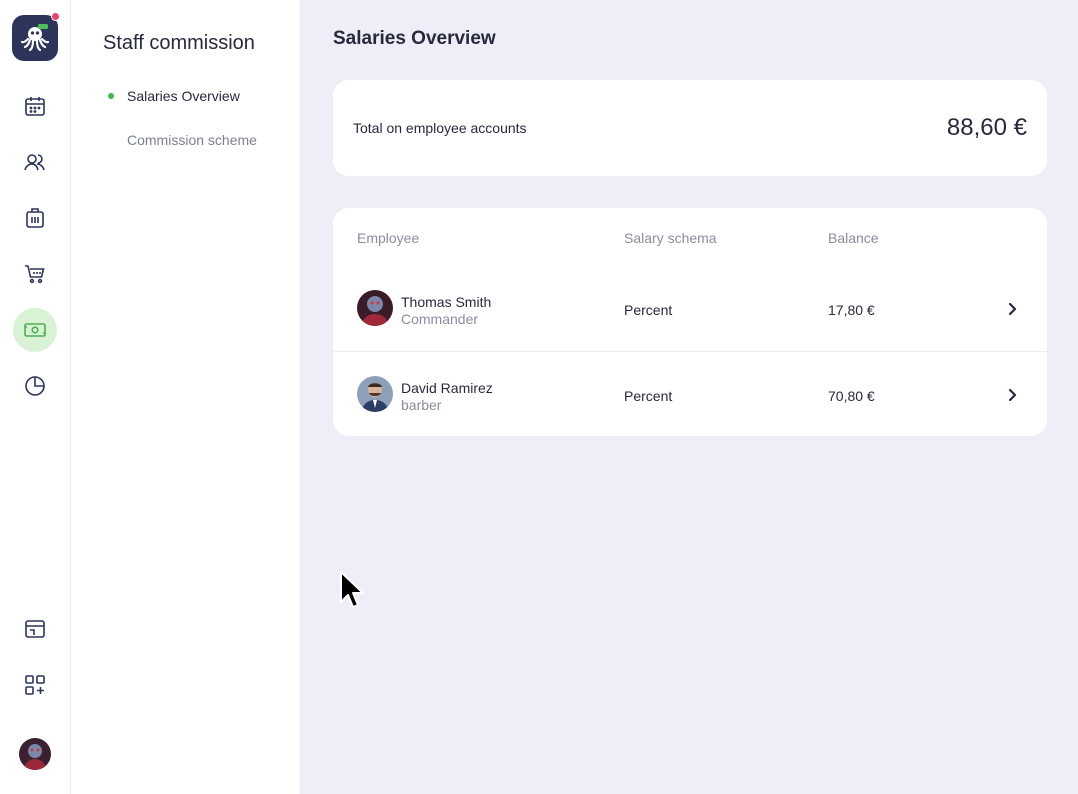 The width and height of the screenshot is (1078, 794). Describe the element at coordinates (183, 96) in the screenshot. I see `sidebar-item-salaries-overview: Salaries Overview` at that location.